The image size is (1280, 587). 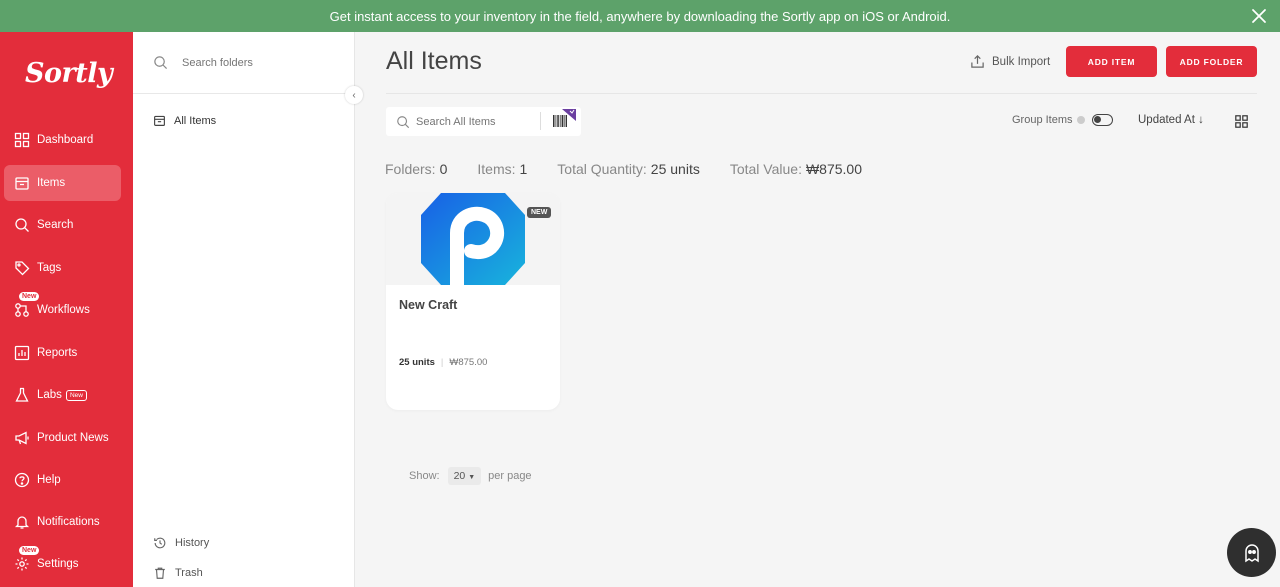 What do you see at coordinates (195, 120) in the screenshot?
I see `folder-label: All Items` at bounding box center [195, 120].